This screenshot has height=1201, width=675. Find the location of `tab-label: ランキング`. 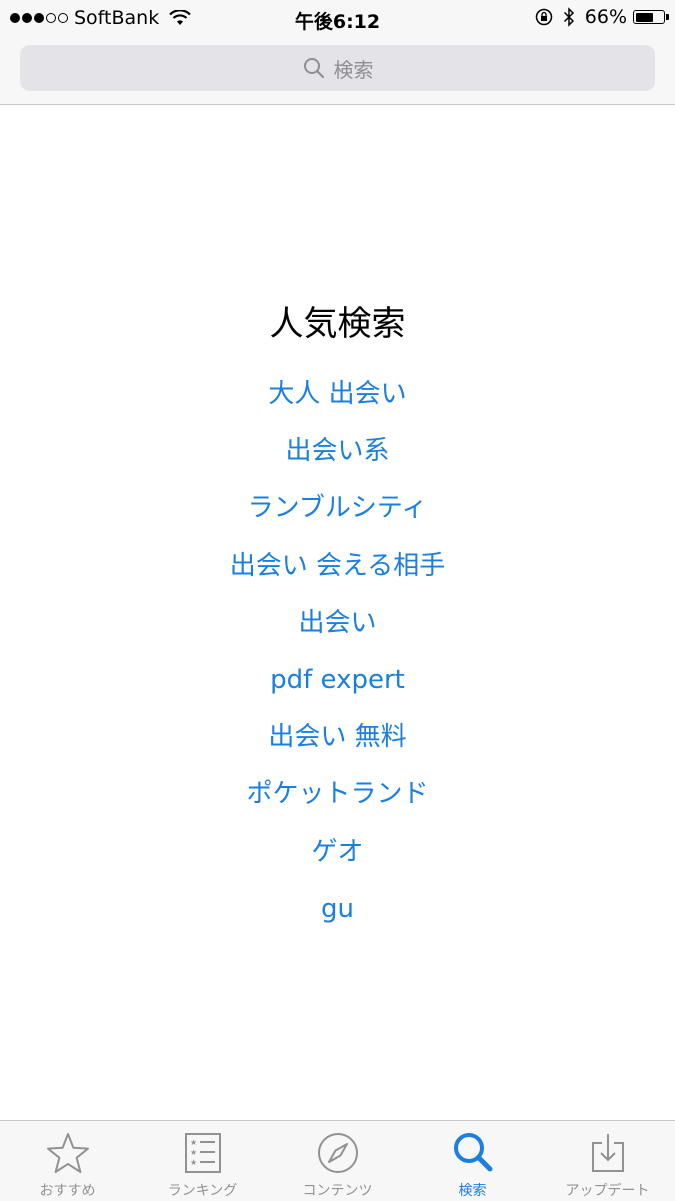

tab-label: ランキング is located at coordinates (202, 1191).